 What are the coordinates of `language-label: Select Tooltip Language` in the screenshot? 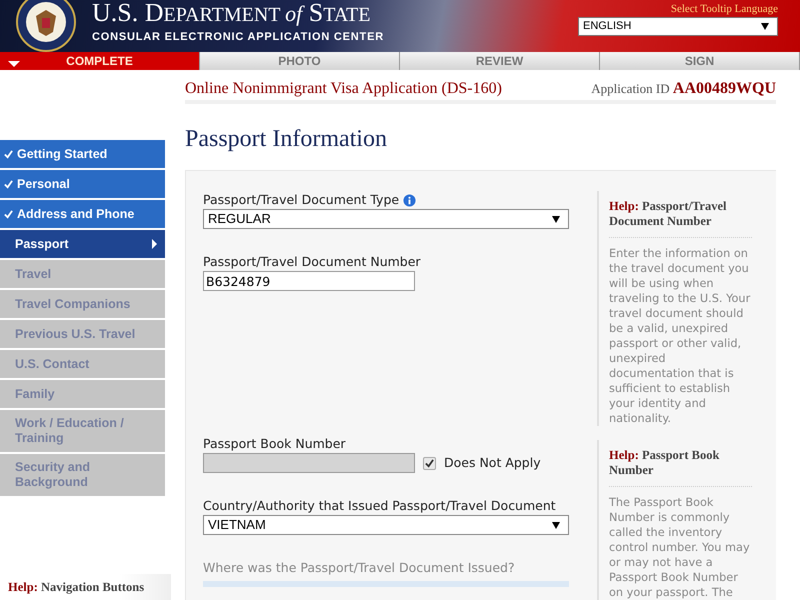 It's located at (724, 8).